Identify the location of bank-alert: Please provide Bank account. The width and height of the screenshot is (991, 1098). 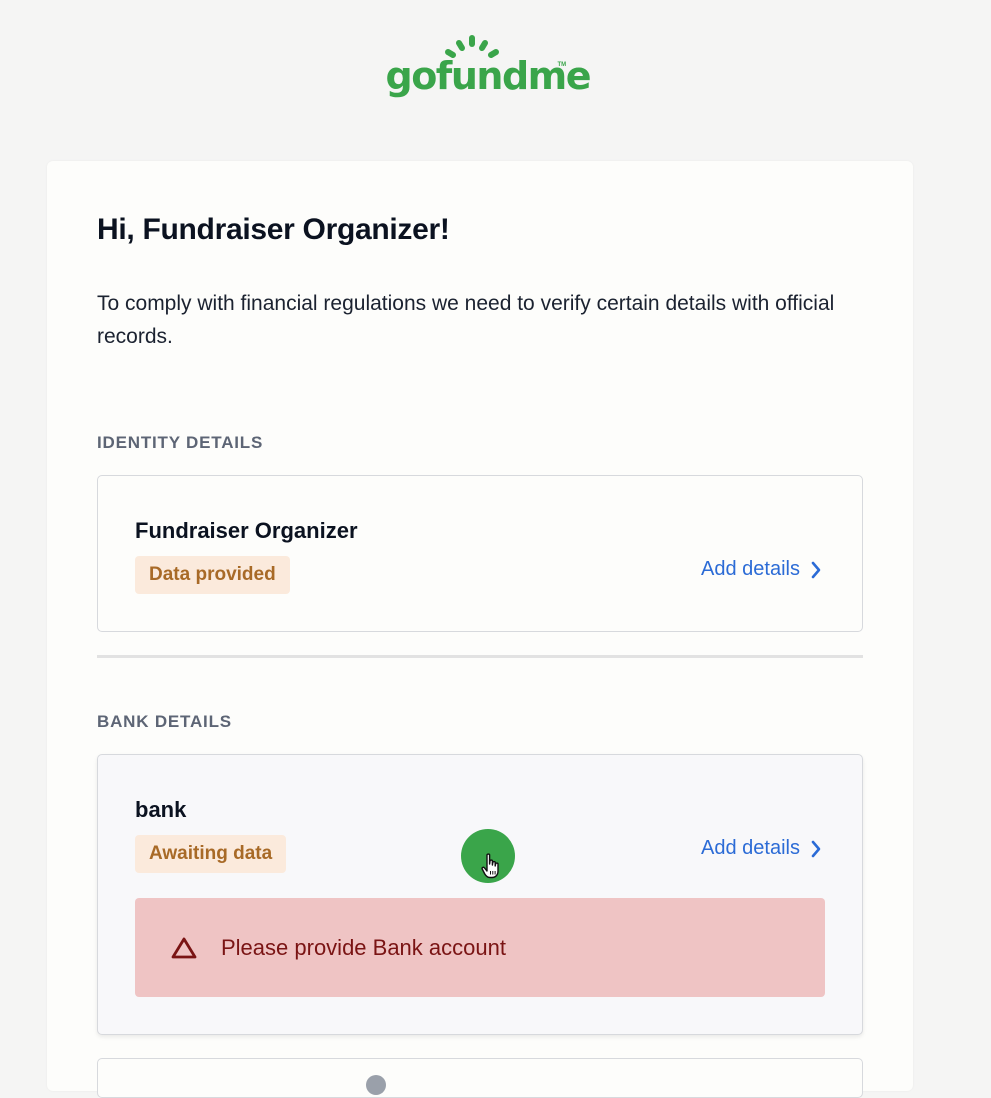
(480, 947).